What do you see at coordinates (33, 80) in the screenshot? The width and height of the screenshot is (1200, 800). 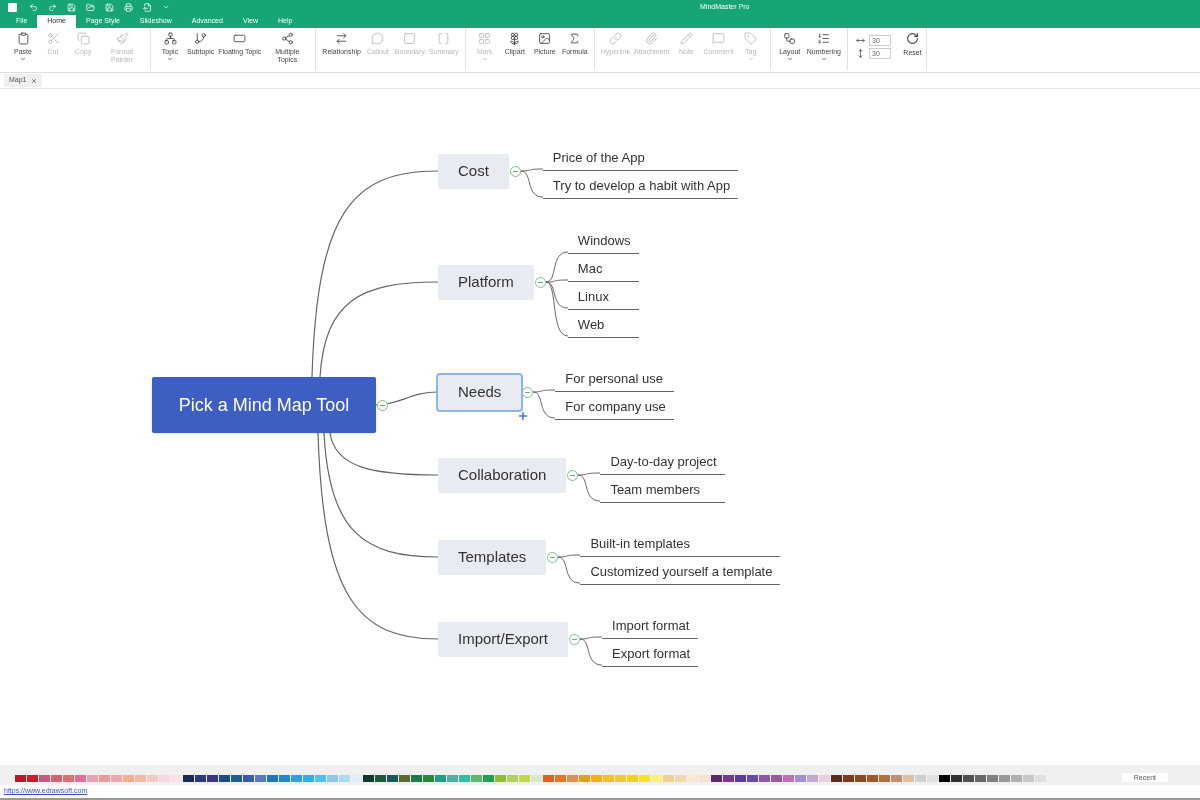 I see `close-icon` at bounding box center [33, 80].